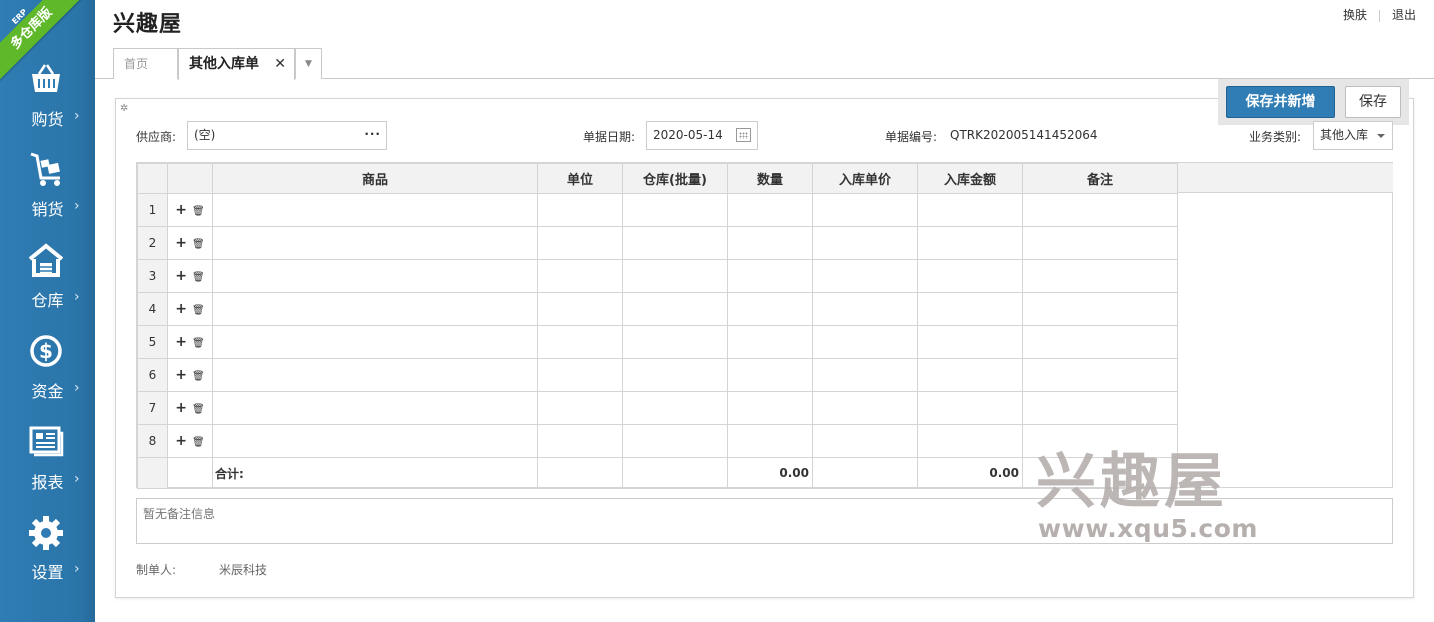 This screenshot has height=622, width=1434. Describe the element at coordinates (702, 135) in the screenshot. I see `date-field: 2020-05-14` at that location.